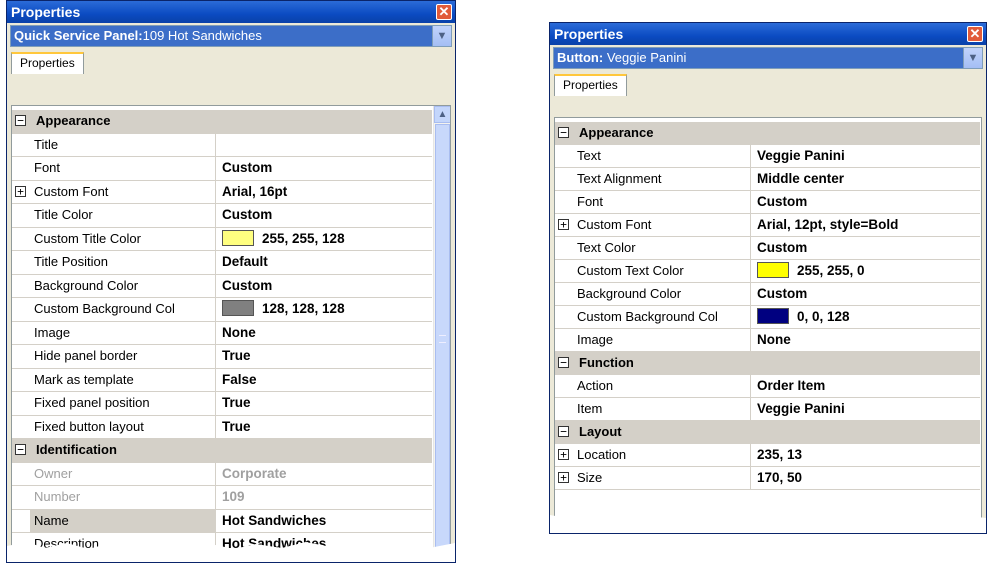  Describe the element at coordinates (123, 238) in the screenshot. I see `property-name: Custom Title Color` at that location.